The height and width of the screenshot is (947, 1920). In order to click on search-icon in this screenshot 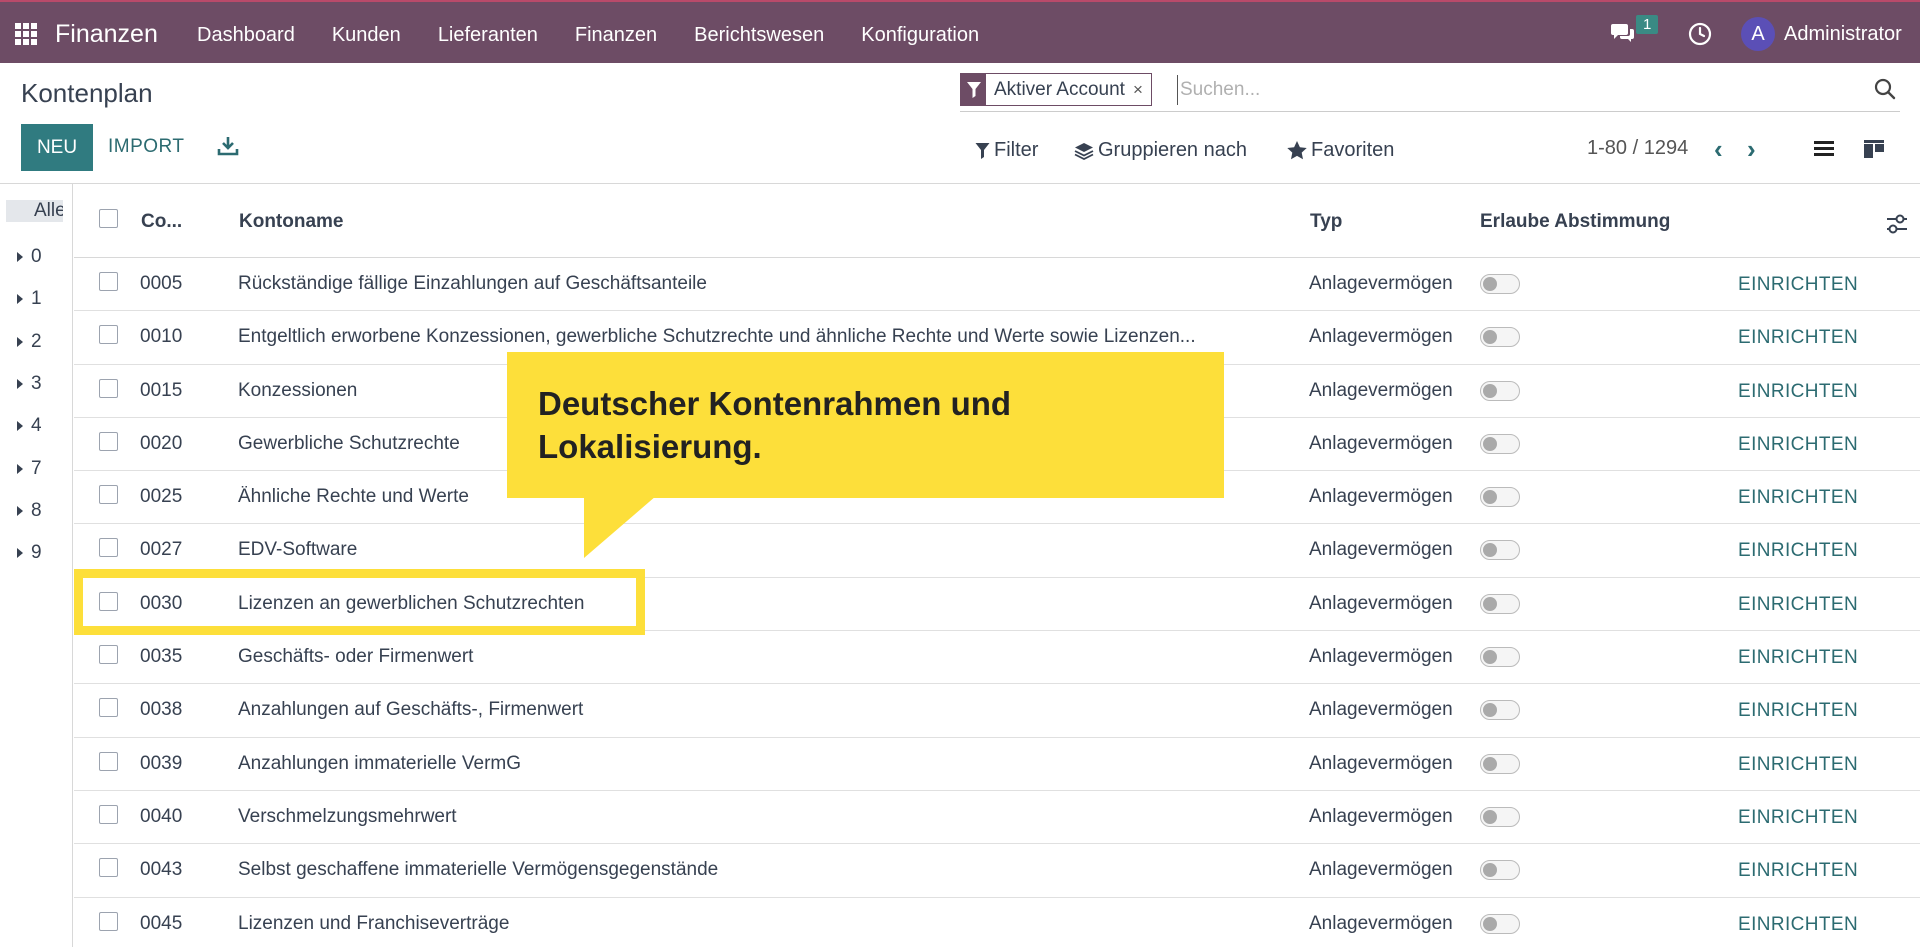, I will do `click(1885, 89)`.